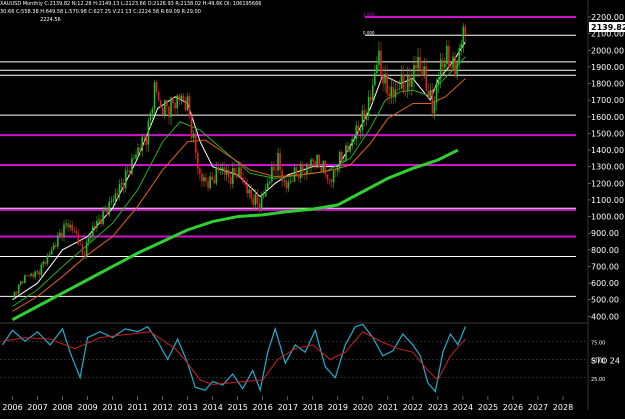 Image resolution: width=625 pixels, height=419 pixels. Describe the element at coordinates (213, 407) in the screenshot. I see `x-tick-label: 2014` at that location.